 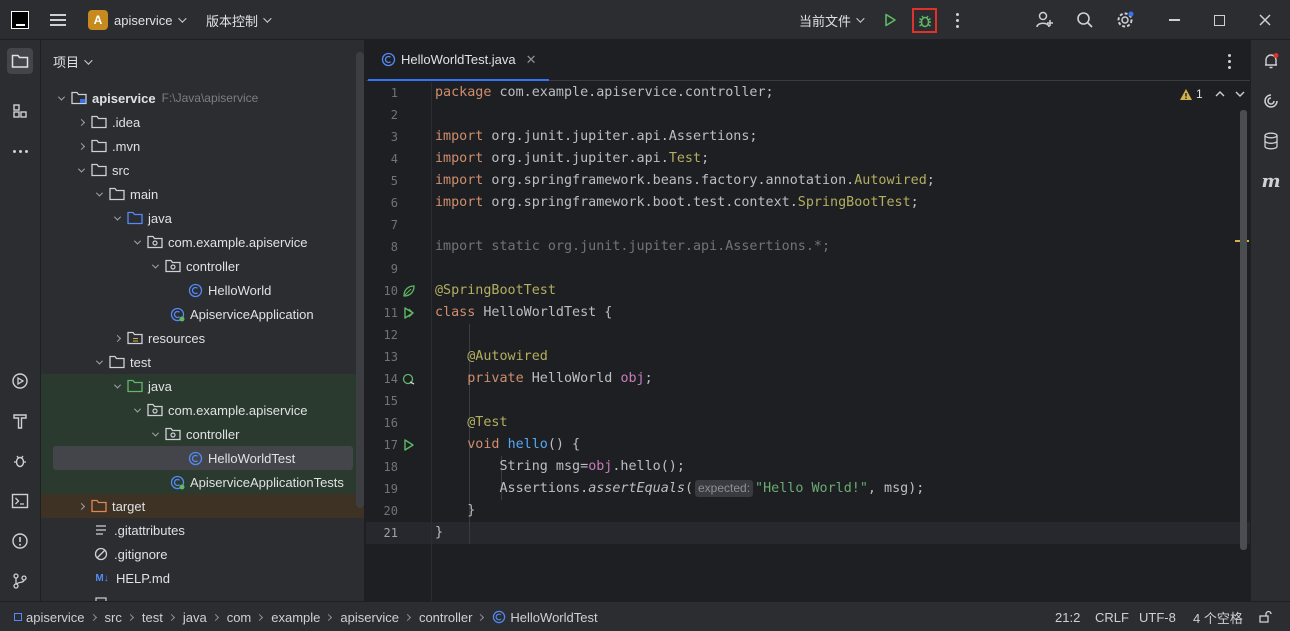 What do you see at coordinates (198, 170) in the screenshot?
I see `tree-item-src: src` at bounding box center [198, 170].